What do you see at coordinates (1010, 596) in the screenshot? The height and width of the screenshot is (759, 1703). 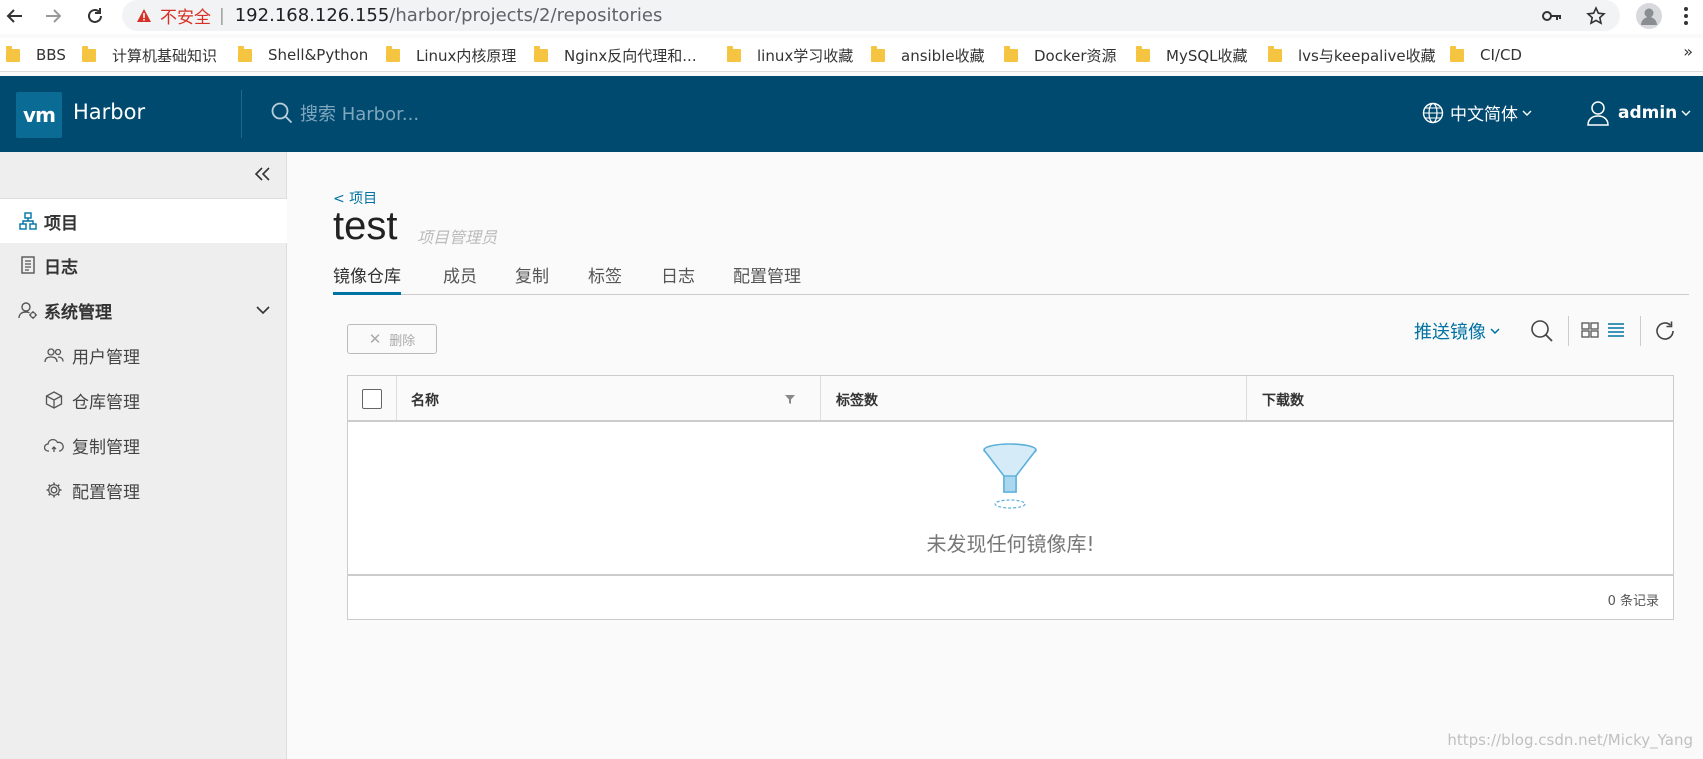 I see `table-footer: 0 条记录` at bounding box center [1010, 596].